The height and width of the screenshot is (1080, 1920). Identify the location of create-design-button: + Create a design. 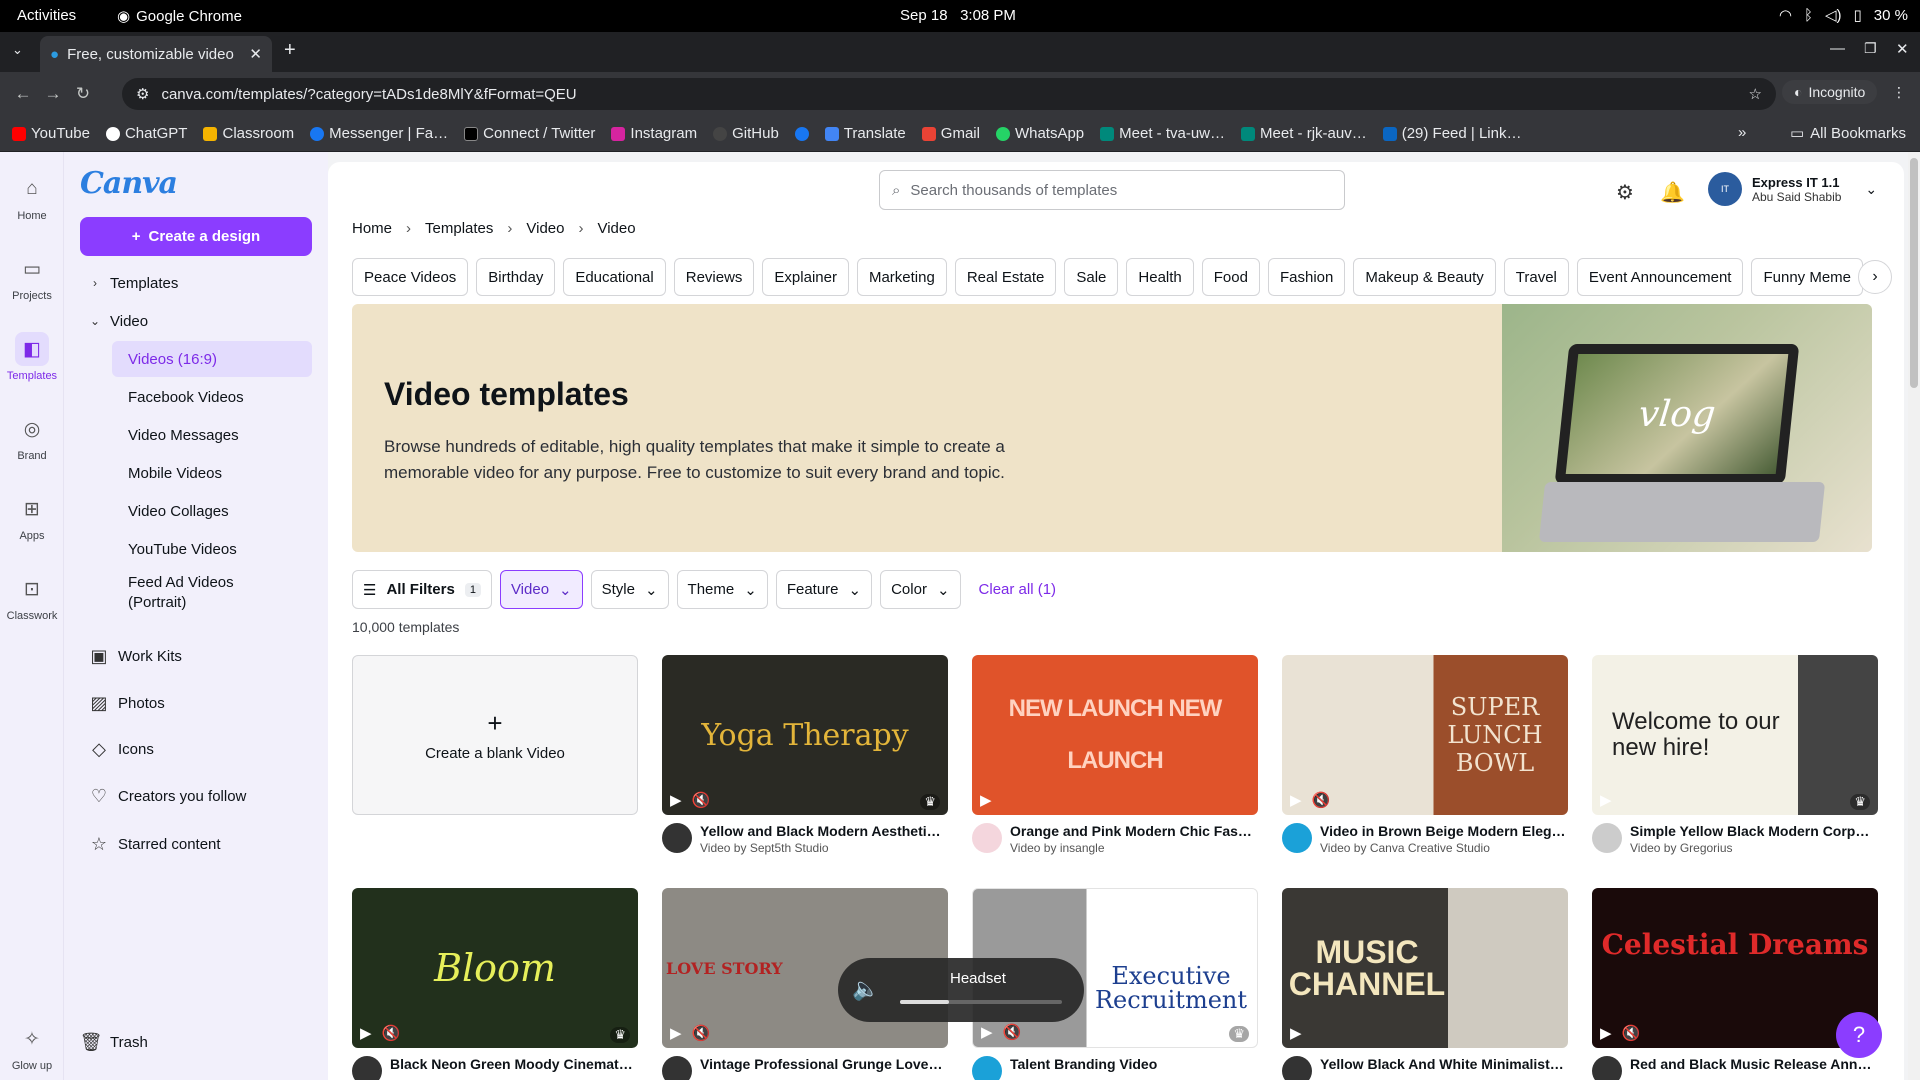
(196, 236).